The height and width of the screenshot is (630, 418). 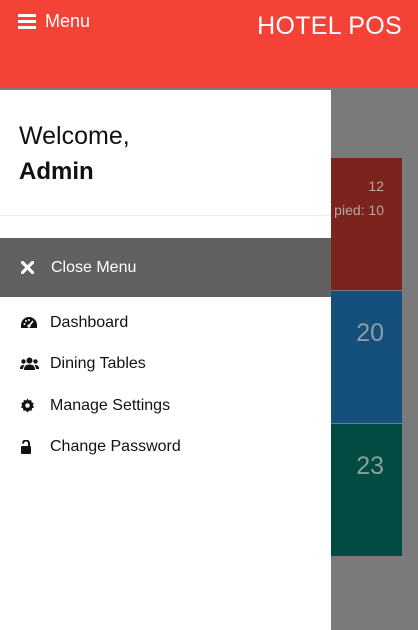 I want to click on gear-icon, so click(x=31, y=405).